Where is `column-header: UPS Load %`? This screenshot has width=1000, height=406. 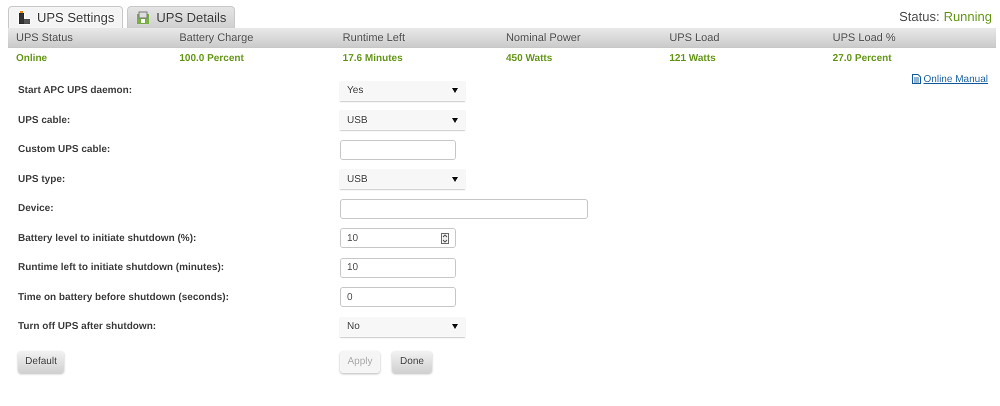 column-header: UPS Load % is located at coordinates (864, 38).